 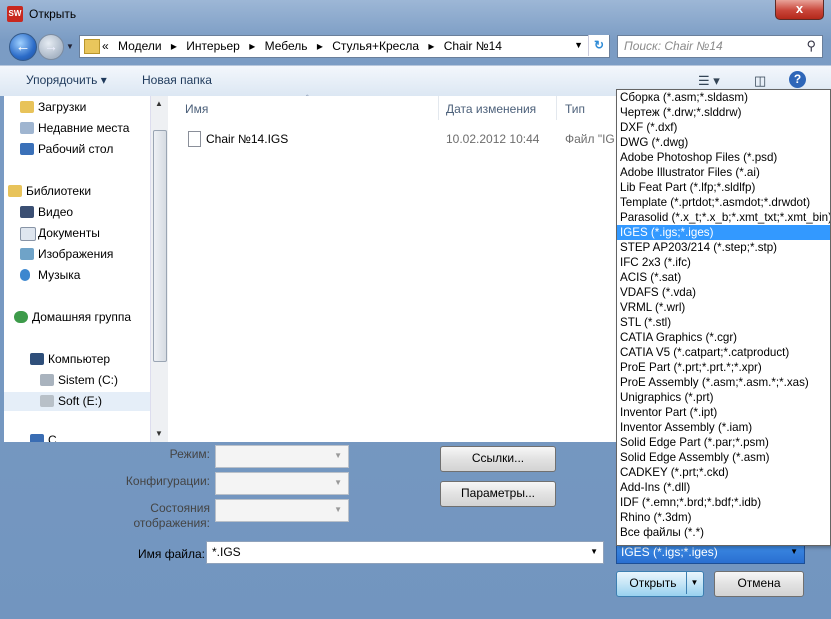 What do you see at coordinates (88, 380) in the screenshot?
I see `nav-item-label: Sistem (C:)` at bounding box center [88, 380].